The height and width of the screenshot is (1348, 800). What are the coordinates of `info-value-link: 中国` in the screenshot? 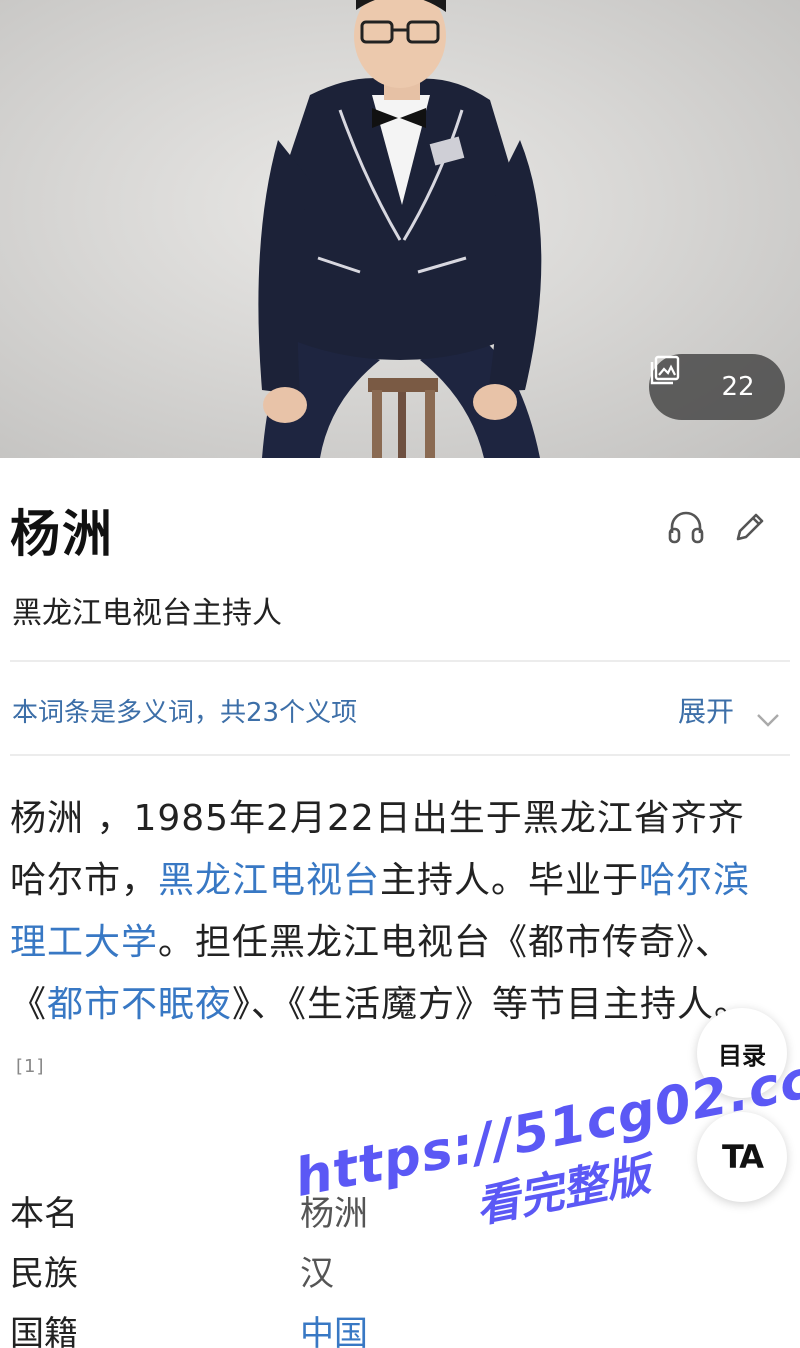 It's located at (334, 1327).